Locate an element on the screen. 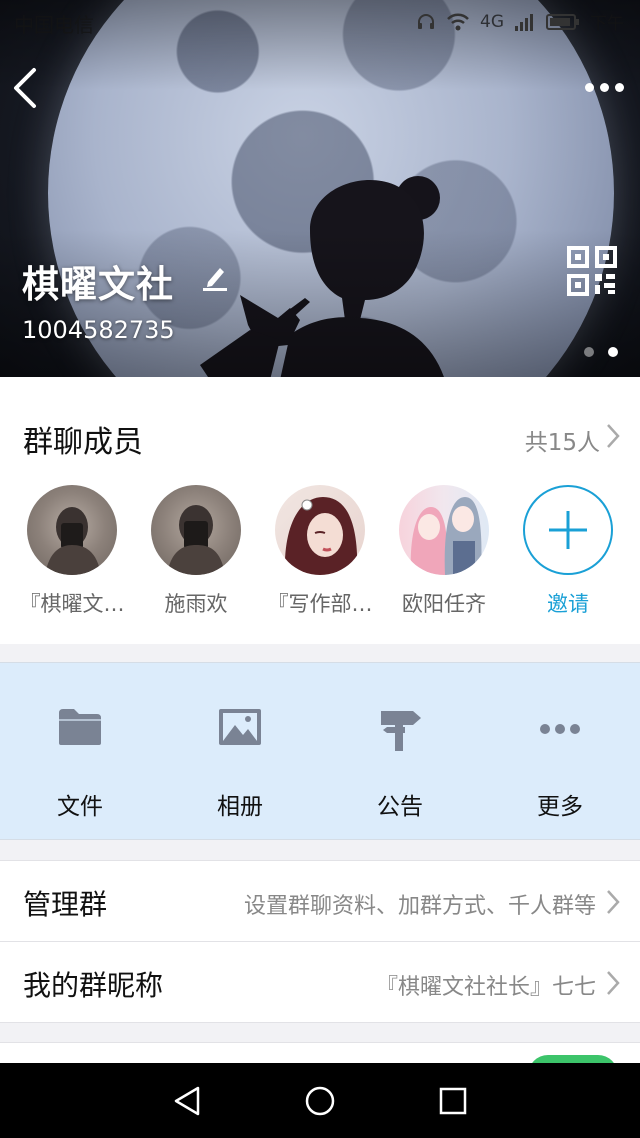 The width and height of the screenshot is (640, 1138). row-label: 我的群昵称 is located at coordinates (93, 985).